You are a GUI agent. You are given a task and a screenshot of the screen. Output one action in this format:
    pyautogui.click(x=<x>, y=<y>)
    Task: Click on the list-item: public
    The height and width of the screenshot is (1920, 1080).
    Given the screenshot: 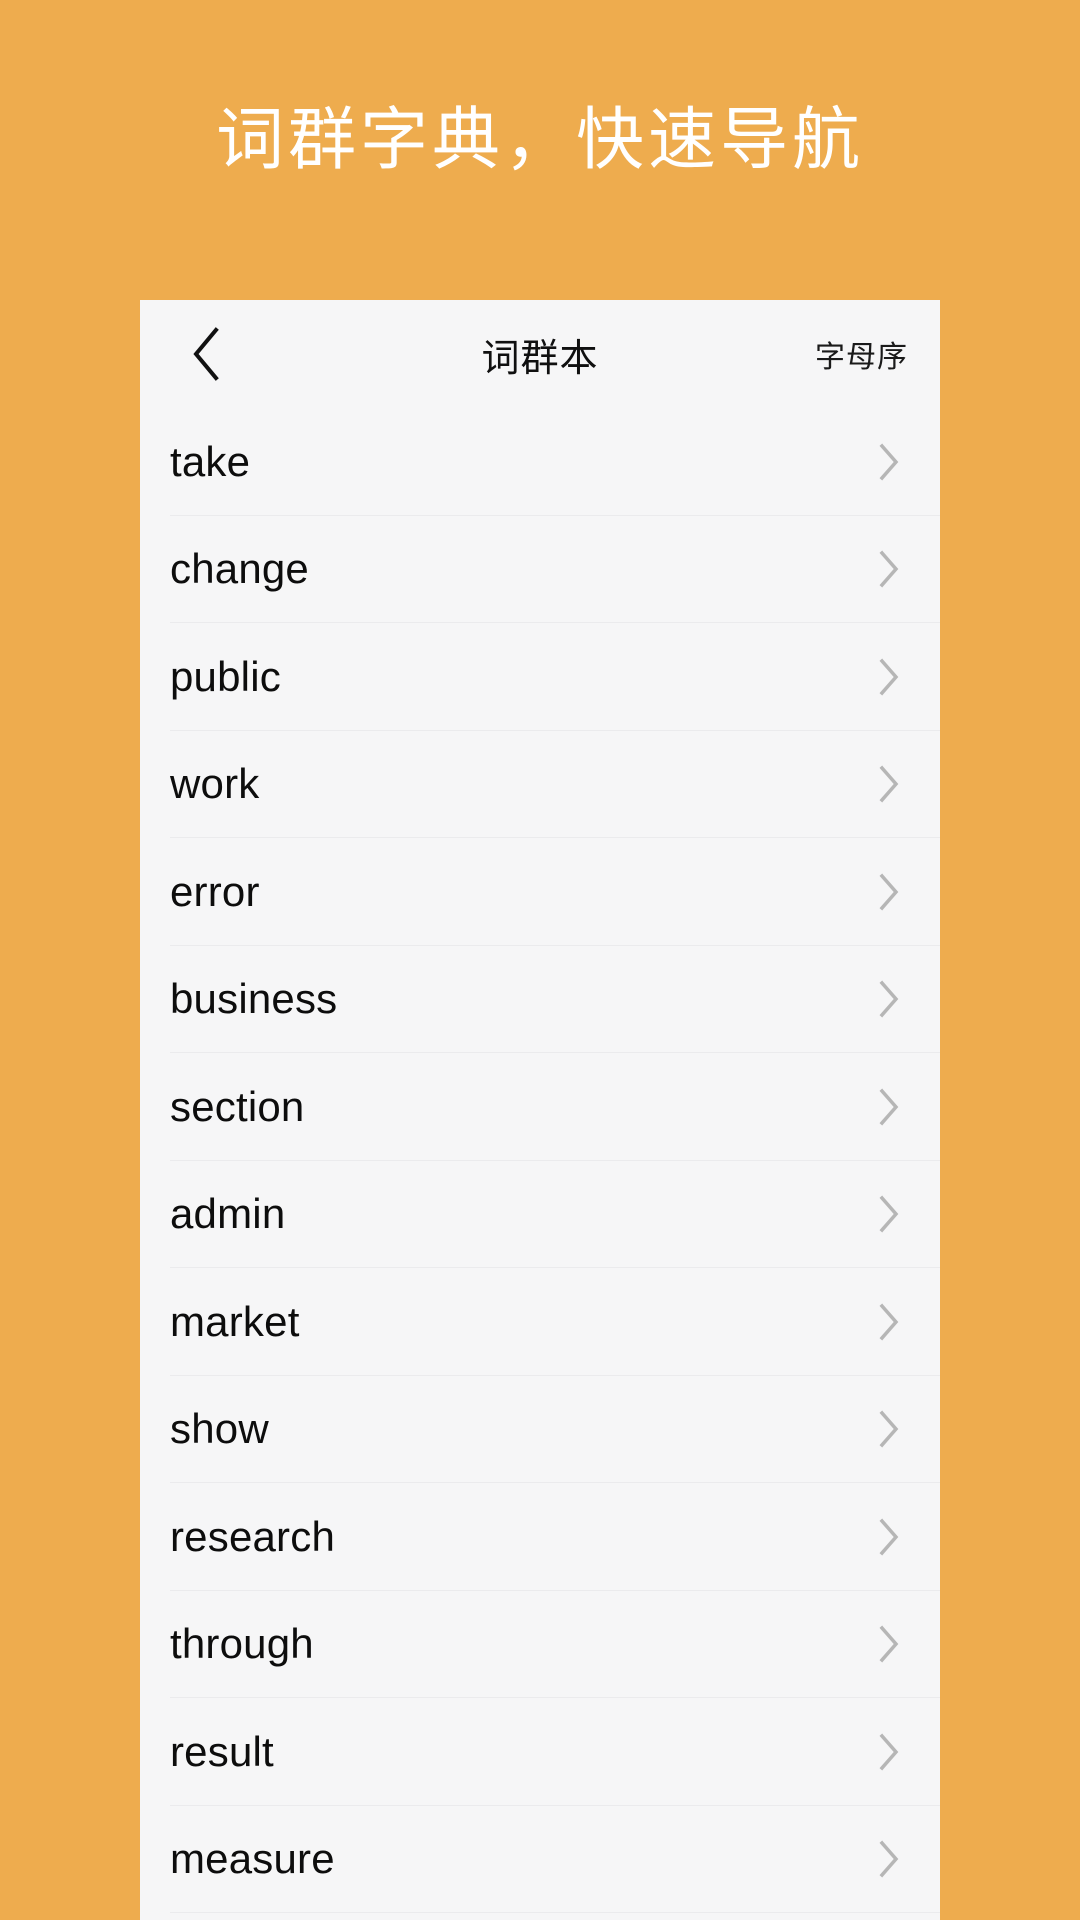 What is the action you would take?
    pyautogui.click(x=540, y=677)
    